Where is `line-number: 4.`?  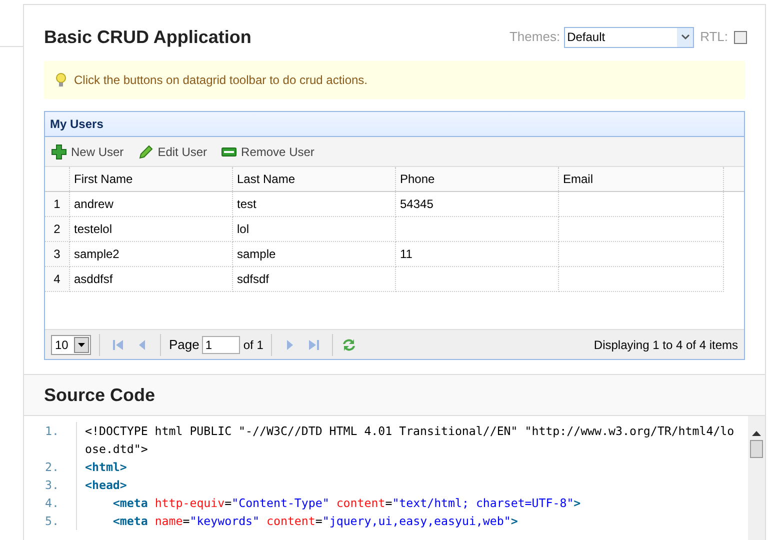
line-number: 4. is located at coordinates (52, 503).